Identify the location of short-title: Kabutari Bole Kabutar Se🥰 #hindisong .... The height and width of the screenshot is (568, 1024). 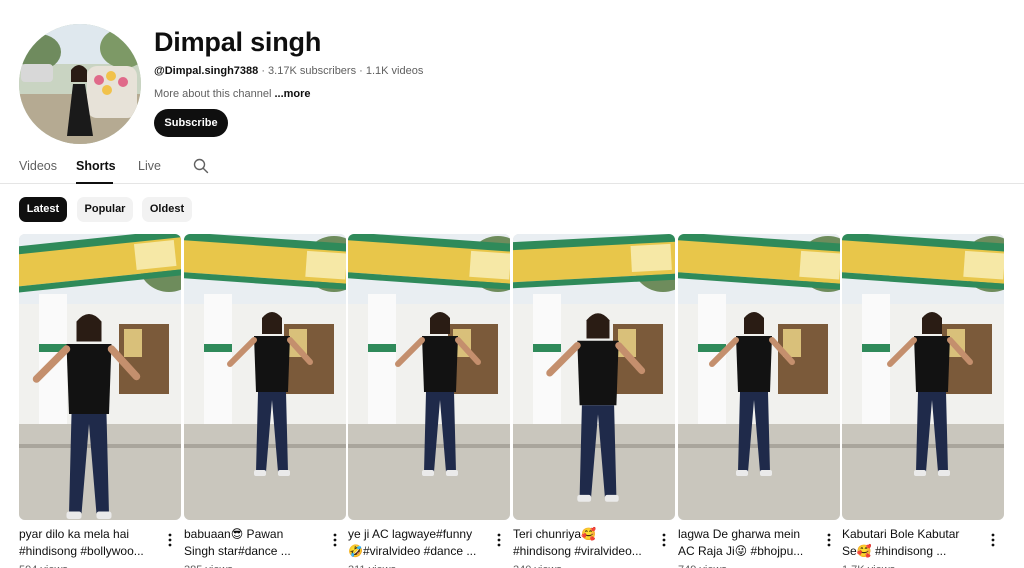
(913, 543).